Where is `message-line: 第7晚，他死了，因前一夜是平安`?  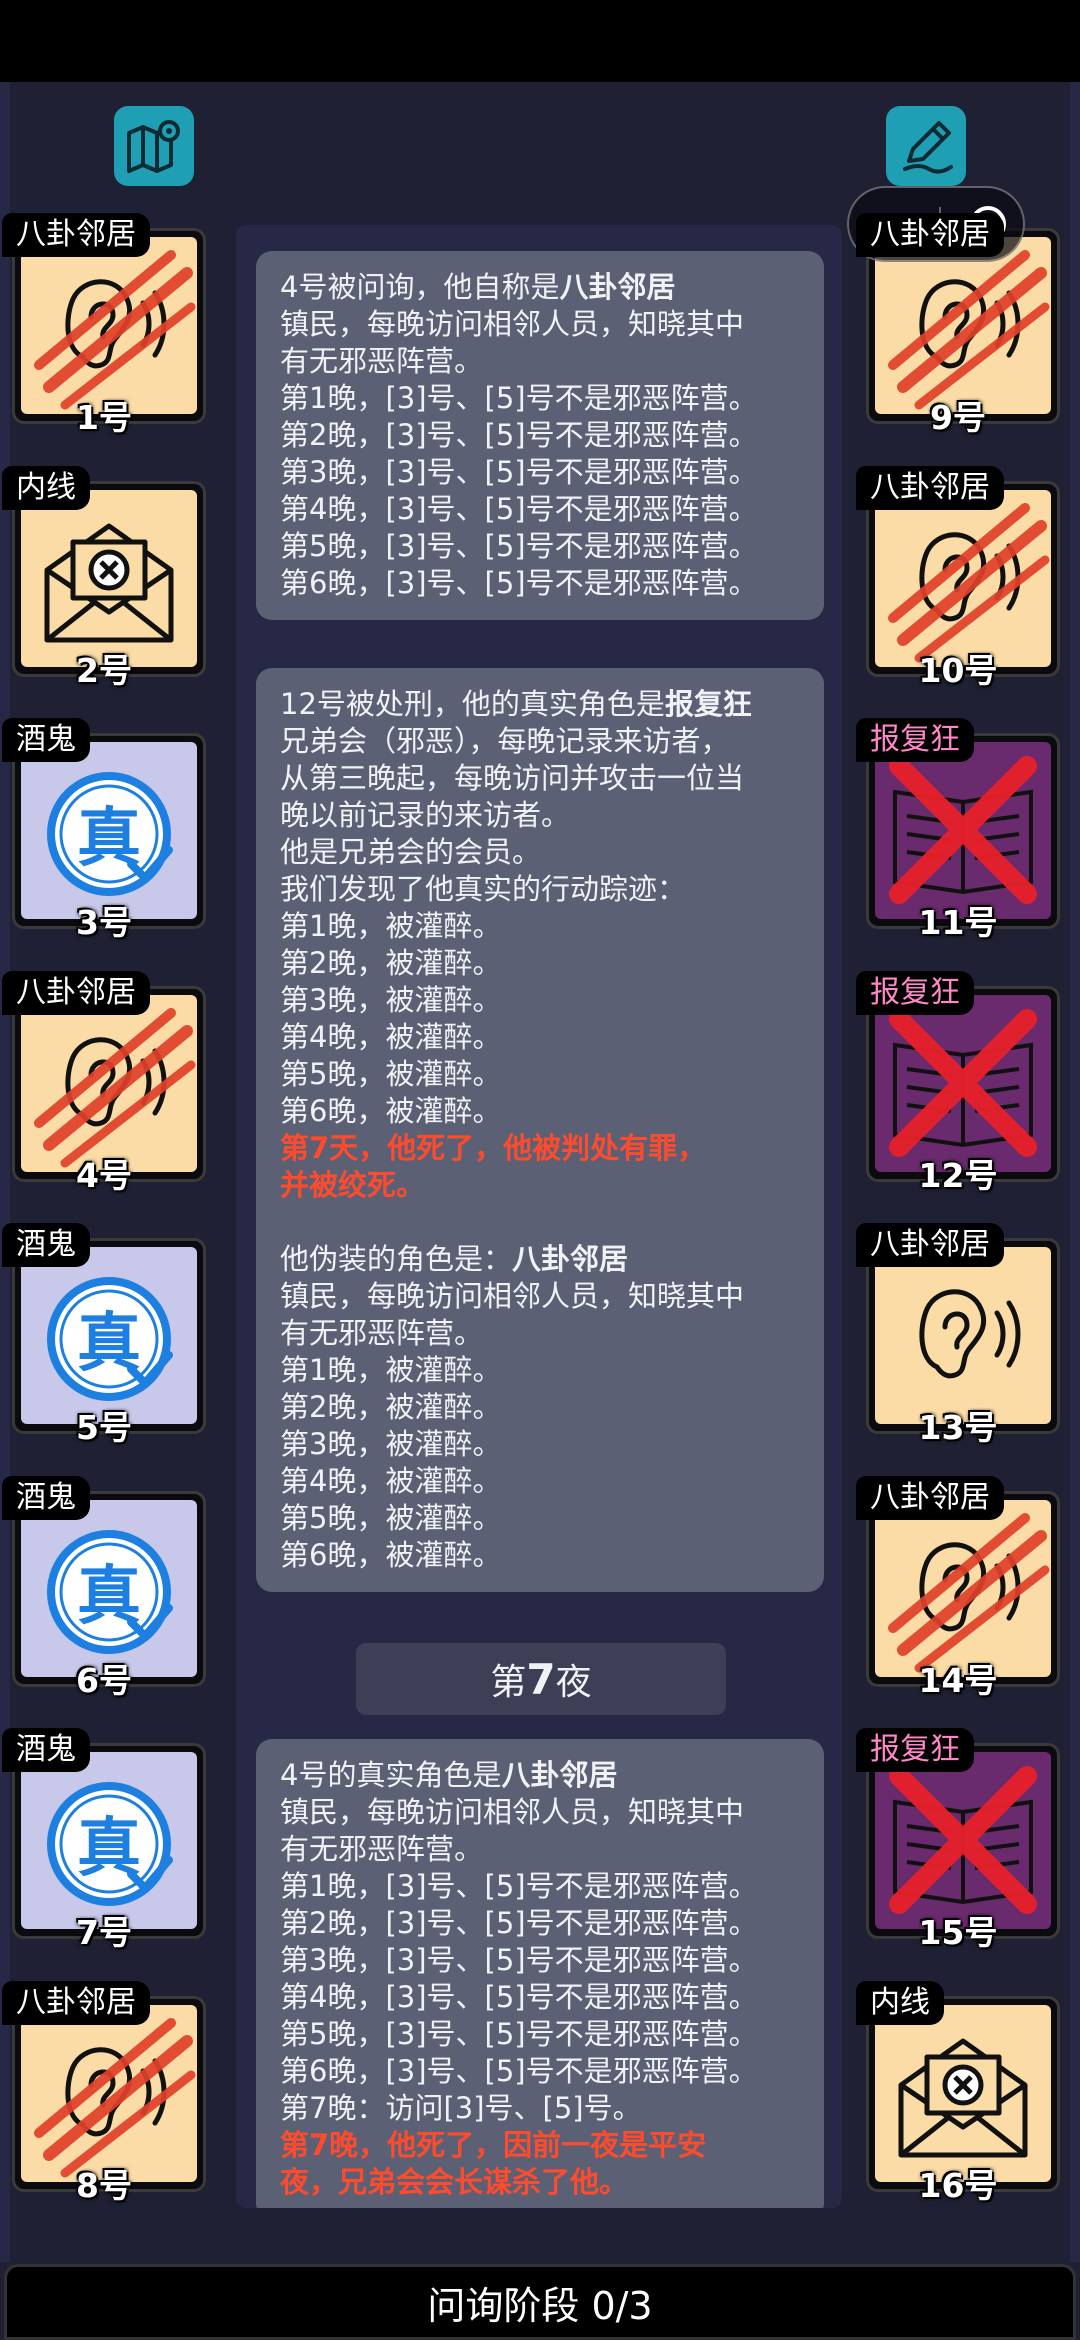 message-line: 第7晚，他死了，因前一夜是平安 is located at coordinates (540, 2145).